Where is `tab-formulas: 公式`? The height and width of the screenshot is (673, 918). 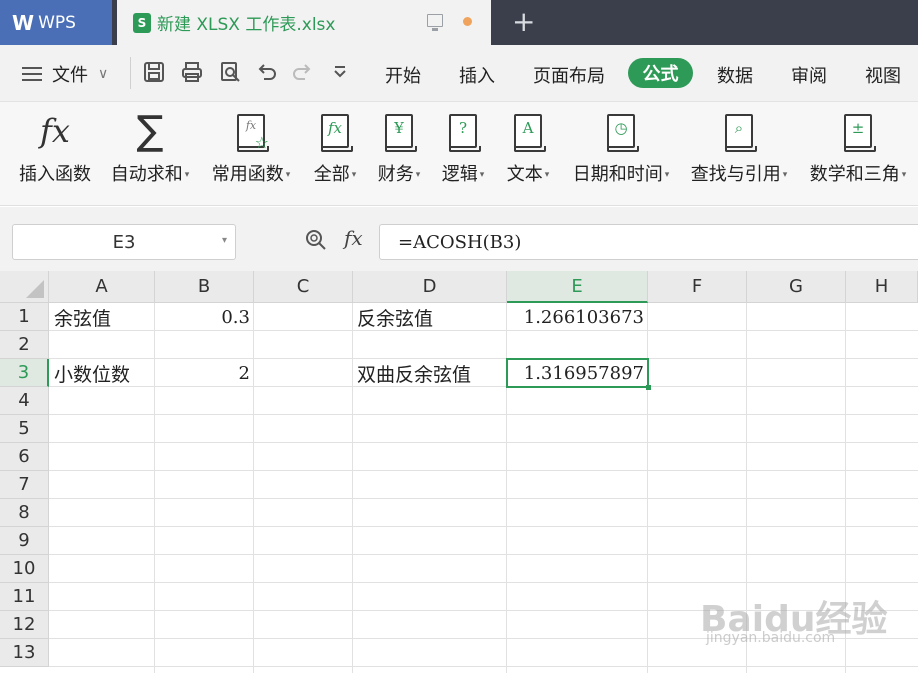
tab-formulas: 公式 is located at coordinates (660, 73).